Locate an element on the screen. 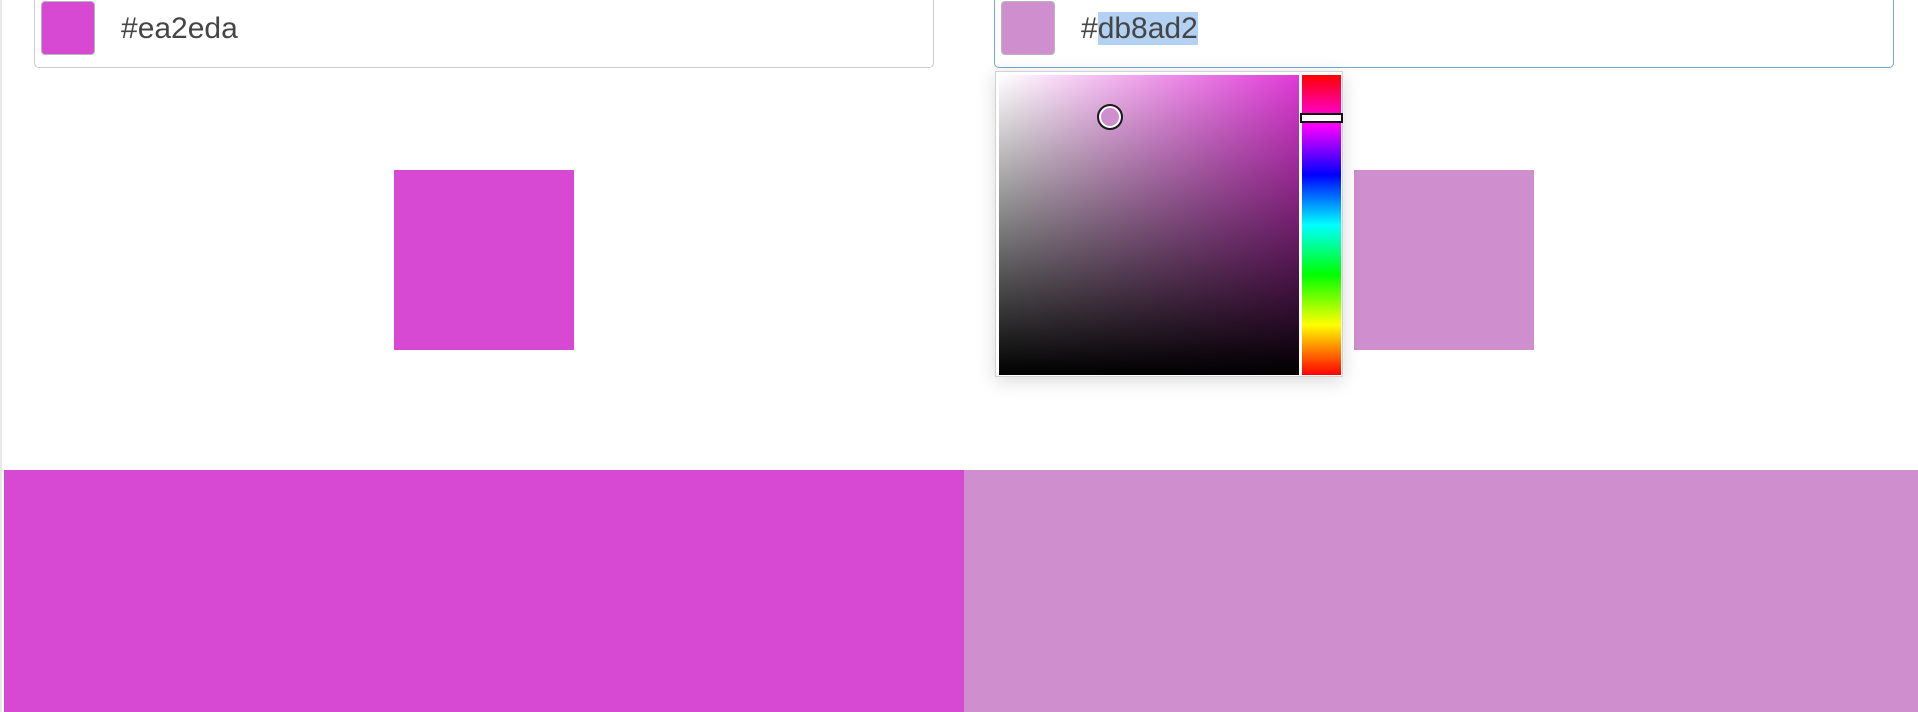 This screenshot has height=712, width=1918. color-swatch-left is located at coordinates (68, 28).